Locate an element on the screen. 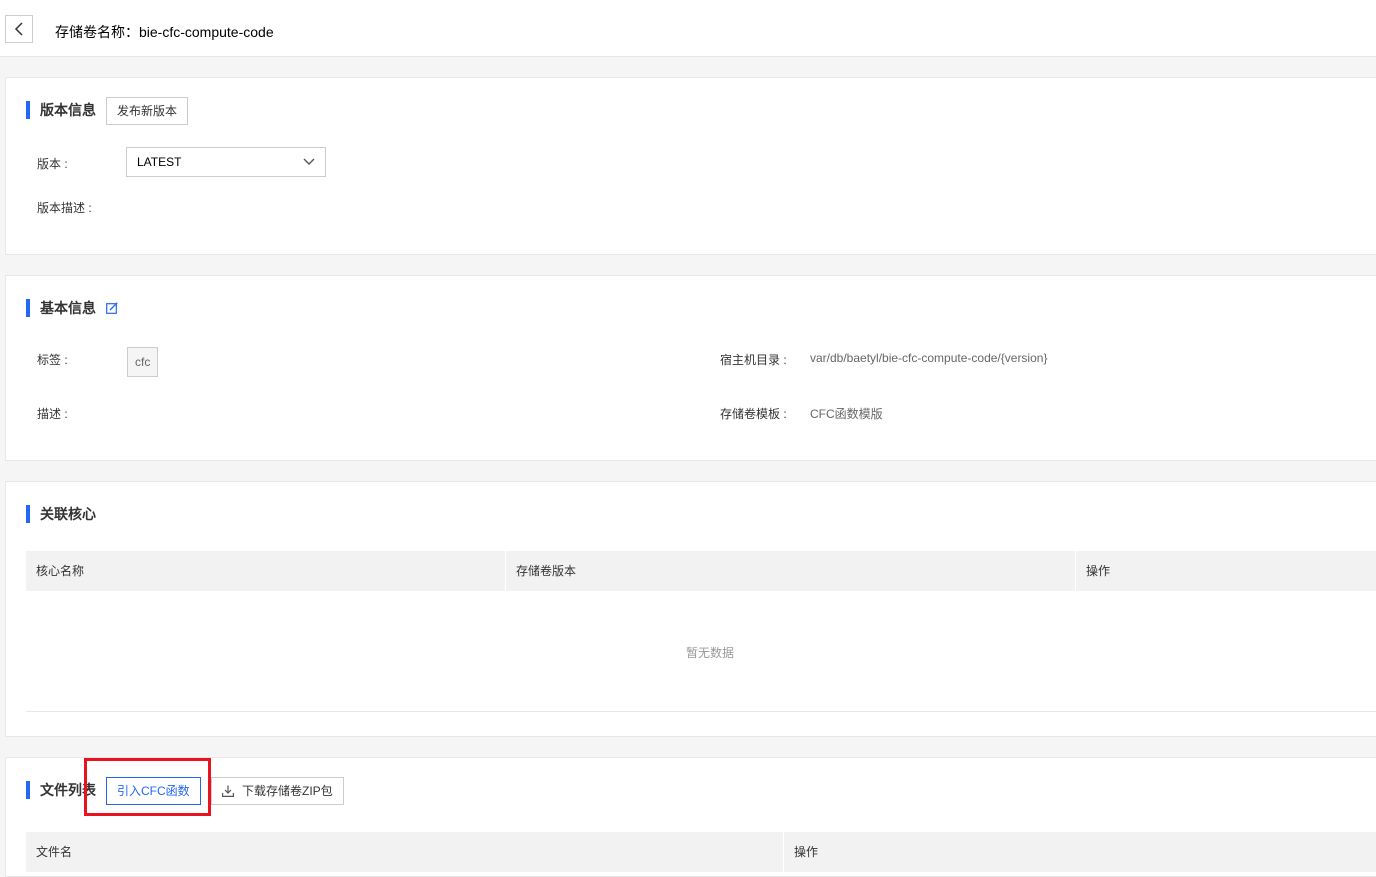 The width and height of the screenshot is (1376, 877). download-zip-button: 下载存储卷ZIP包 is located at coordinates (277, 791).